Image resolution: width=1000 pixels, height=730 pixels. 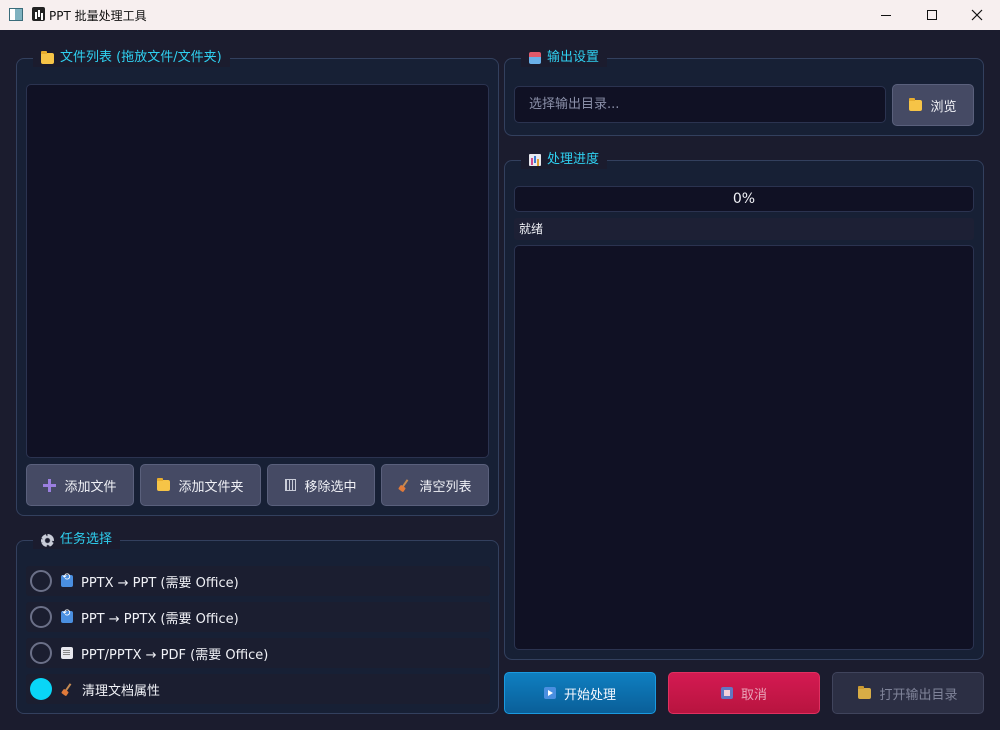 I want to click on task-option-ppt-to-pptx: PPT → PPTX (需要 Office), so click(x=258, y=617).